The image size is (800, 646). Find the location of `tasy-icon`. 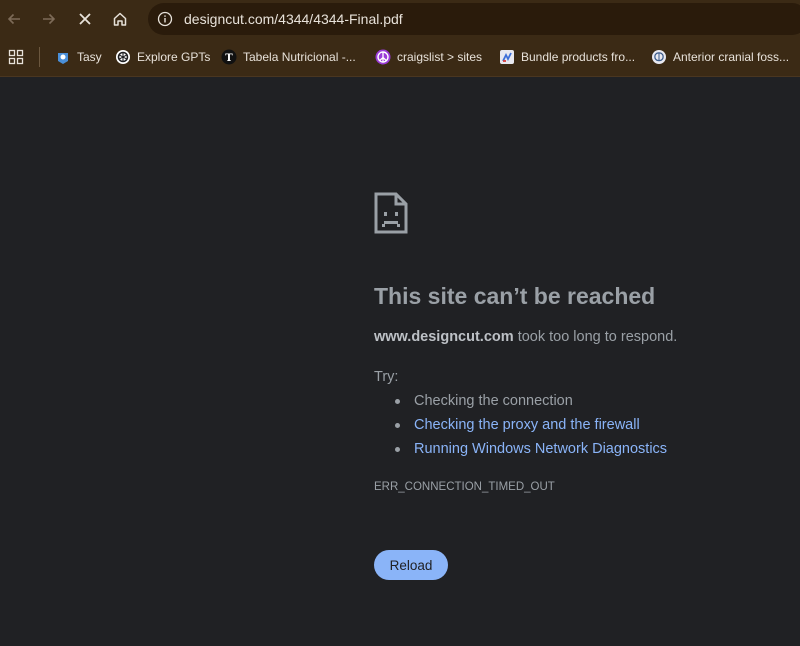

tasy-icon is located at coordinates (63, 57).